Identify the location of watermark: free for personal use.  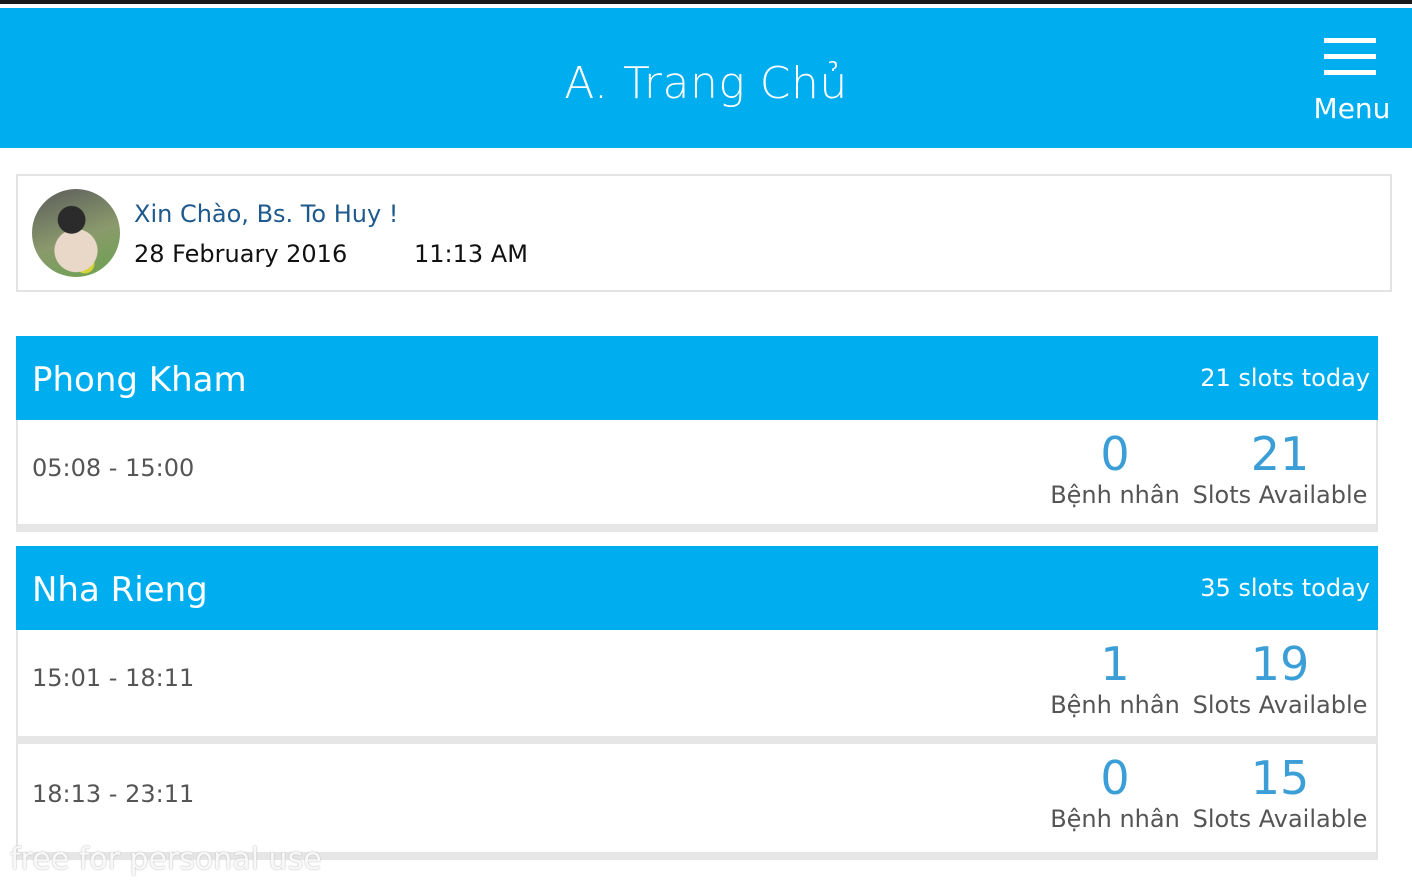
(166, 859).